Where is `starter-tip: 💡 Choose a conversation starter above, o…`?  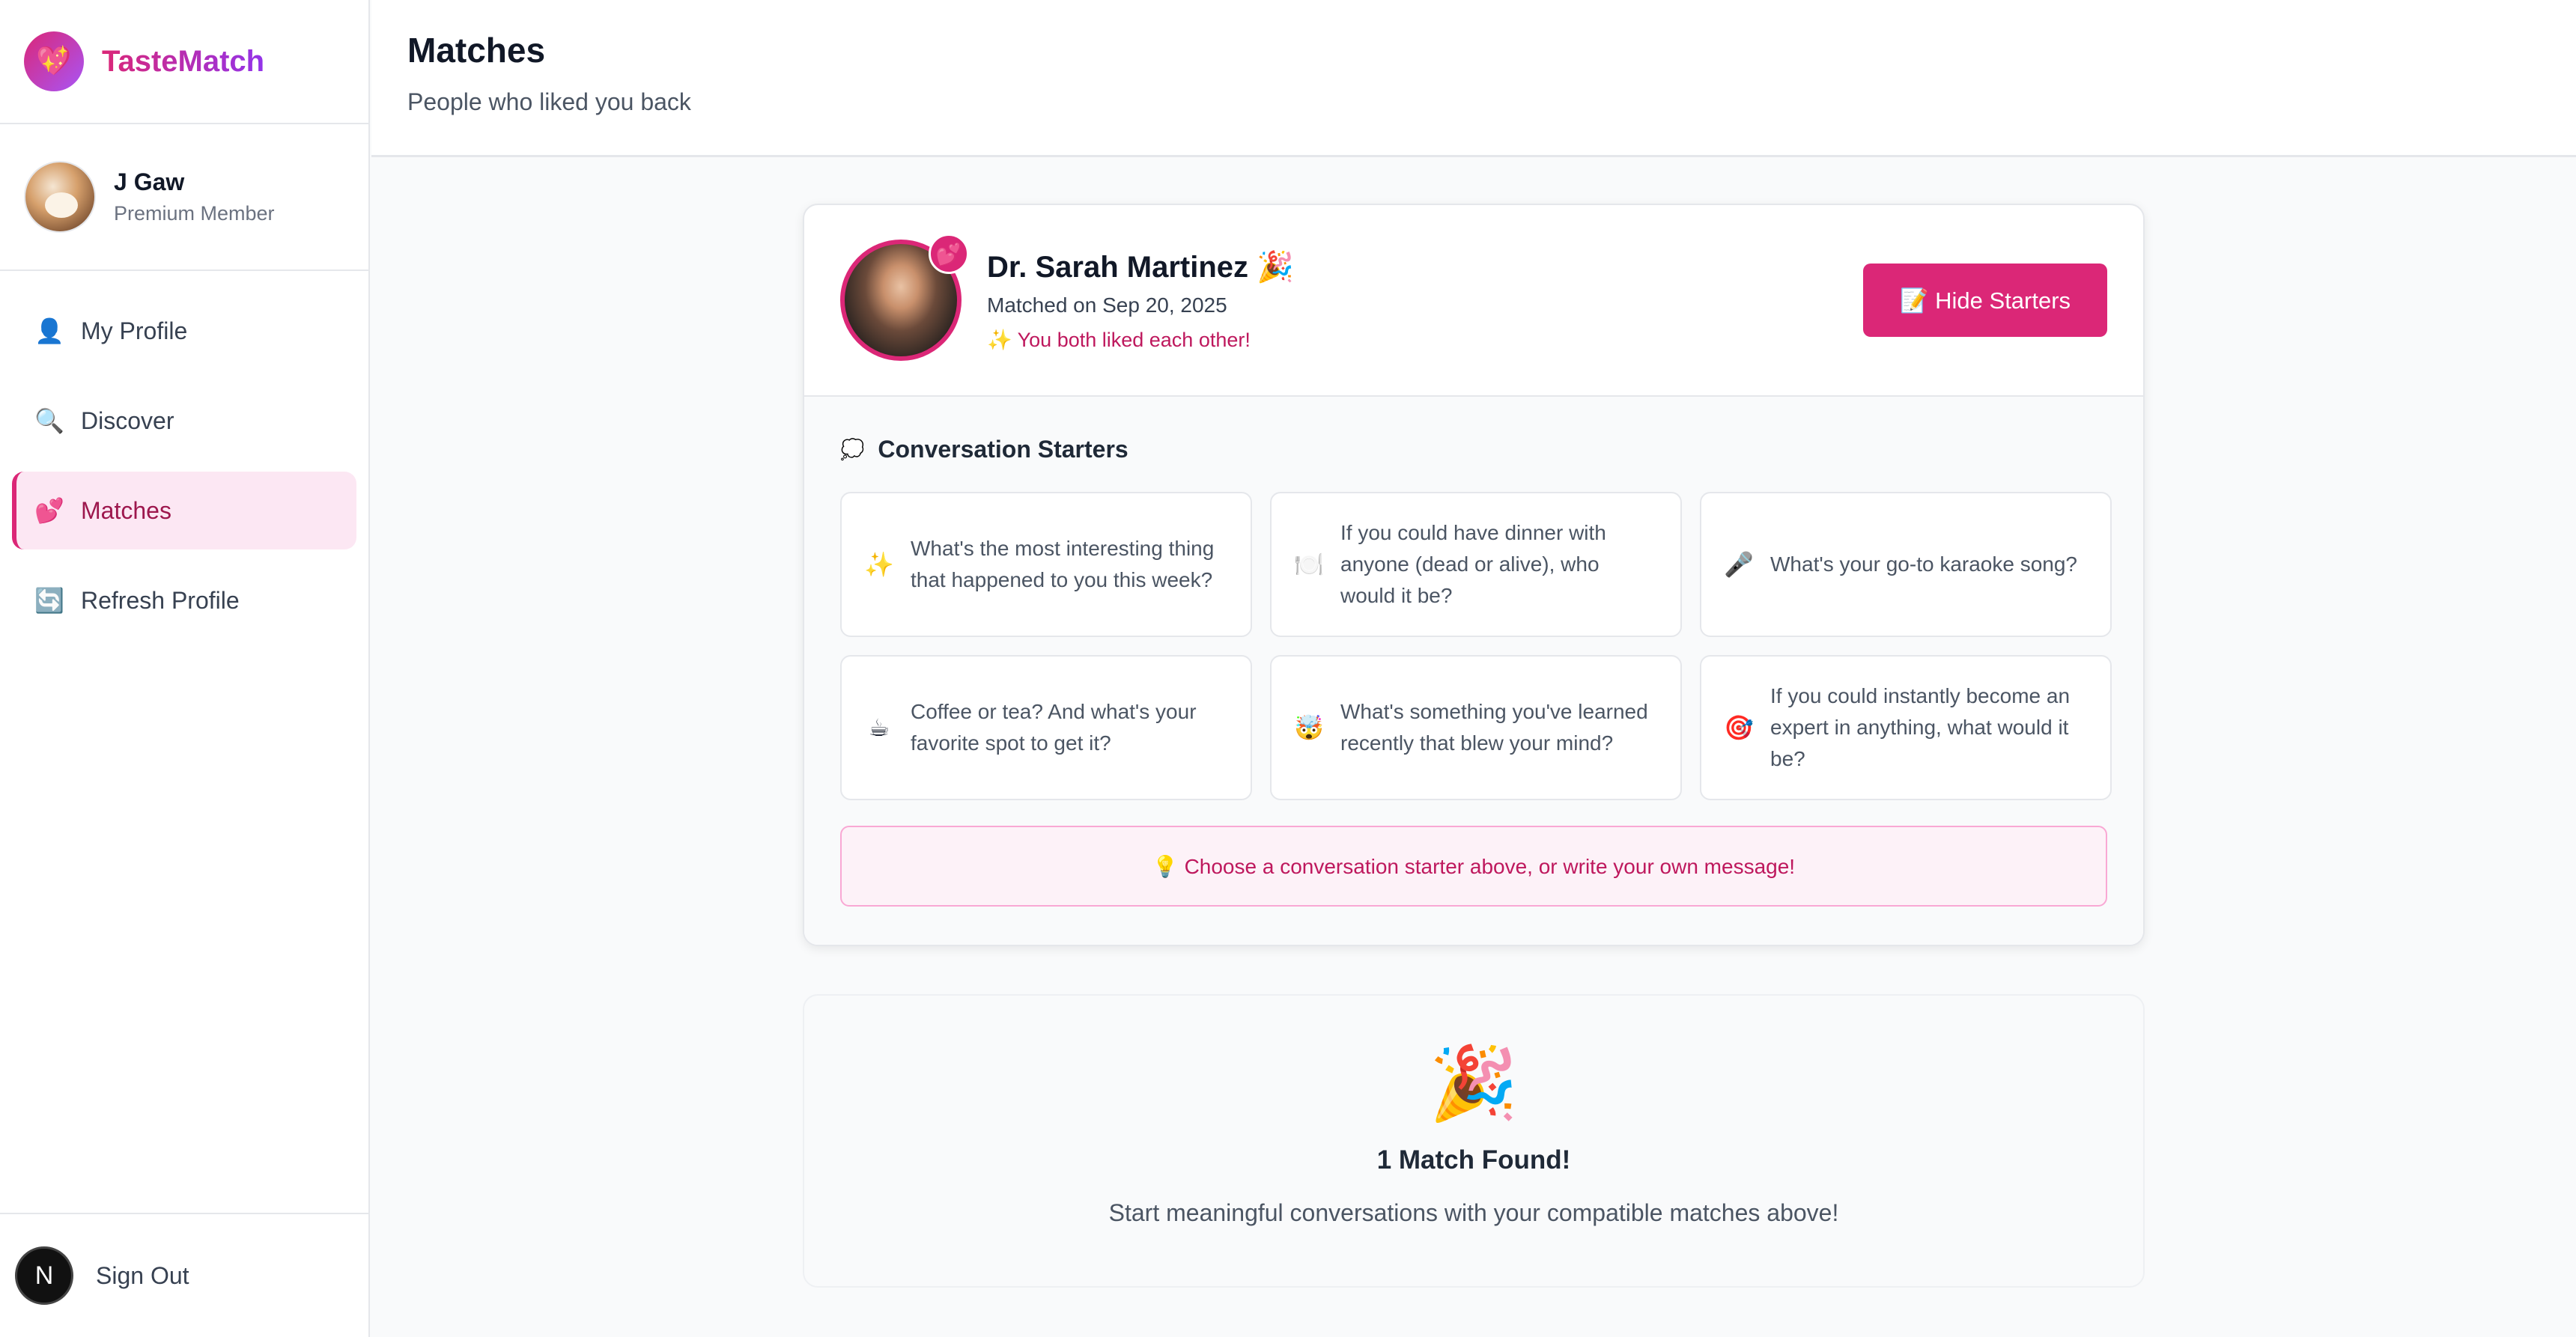
starter-tip: 💡 Choose a conversation starter above, o… is located at coordinates (1473, 866).